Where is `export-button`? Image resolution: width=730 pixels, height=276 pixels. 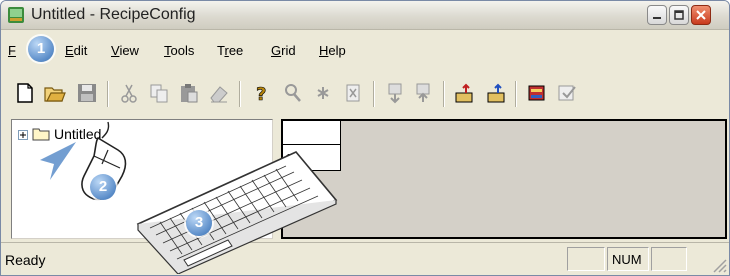 export-button is located at coordinates (465, 93).